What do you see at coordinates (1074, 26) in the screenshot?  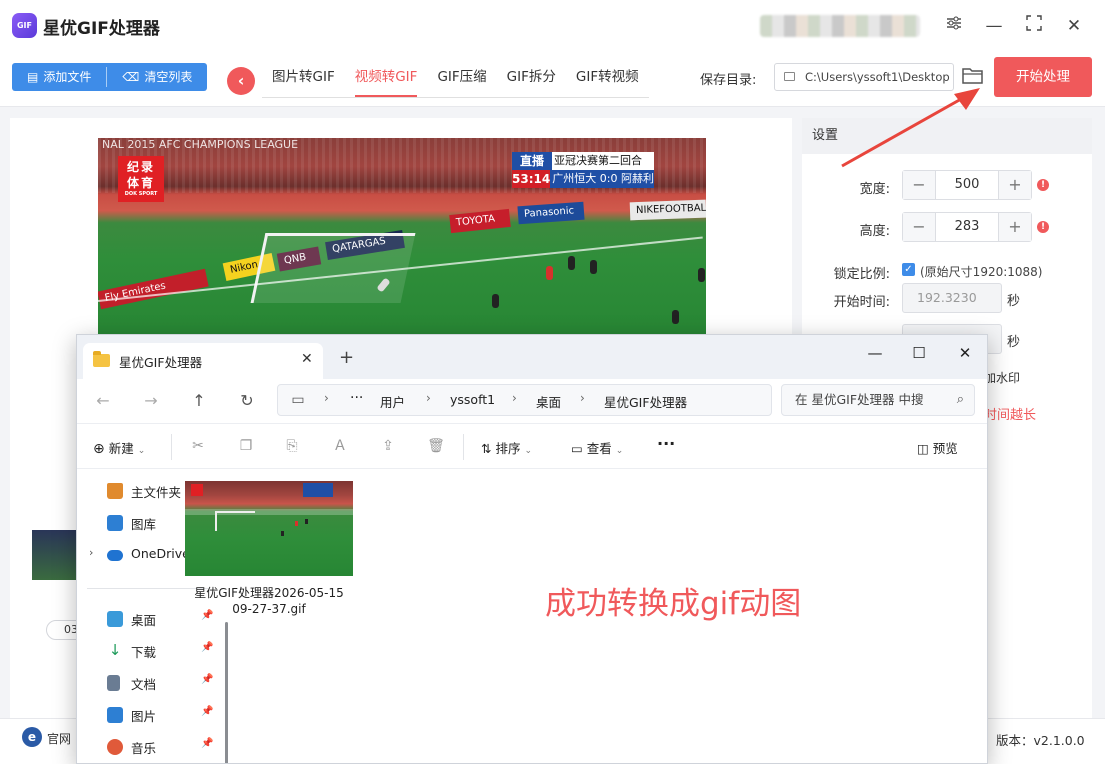 I see `close-icon: ✕` at bounding box center [1074, 26].